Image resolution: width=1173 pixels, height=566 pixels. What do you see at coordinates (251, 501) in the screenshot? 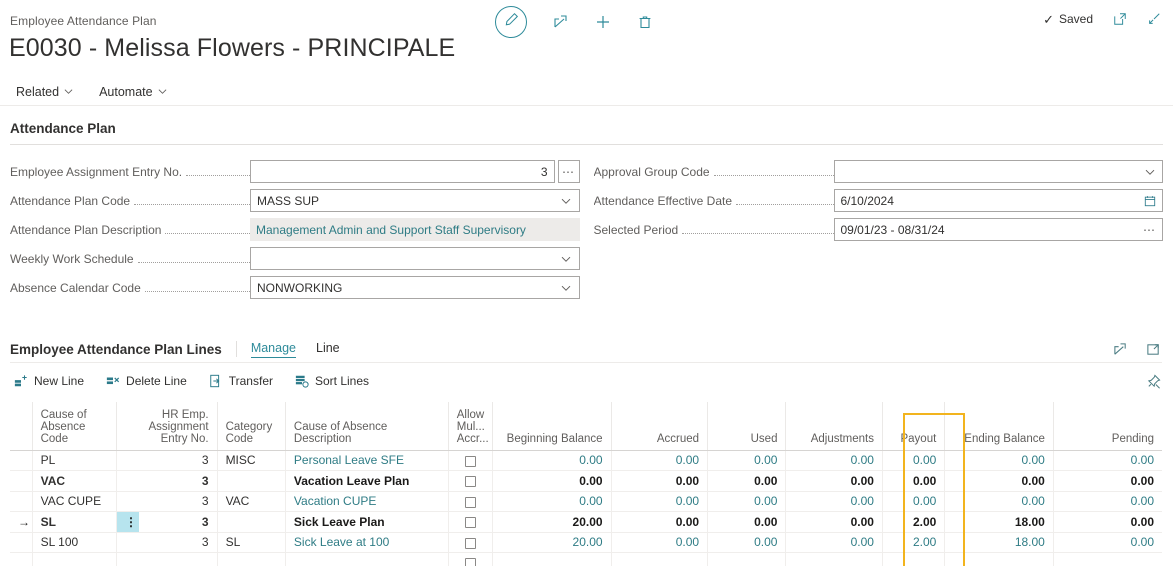
I see `cell-category-code: VAC` at bounding box center [251, 501].